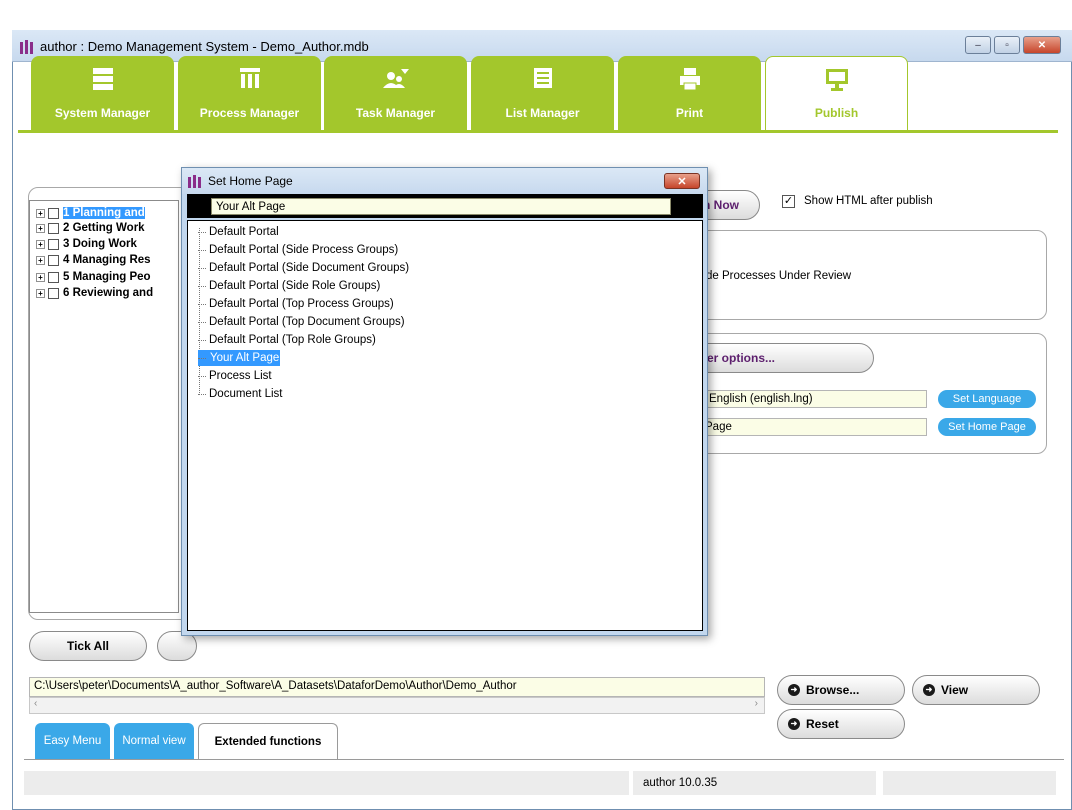  Describe the element at coordinates (295, 286) in the screenshot. I see `list-item-label: Default Portal (Side Role Groups)` at that location.